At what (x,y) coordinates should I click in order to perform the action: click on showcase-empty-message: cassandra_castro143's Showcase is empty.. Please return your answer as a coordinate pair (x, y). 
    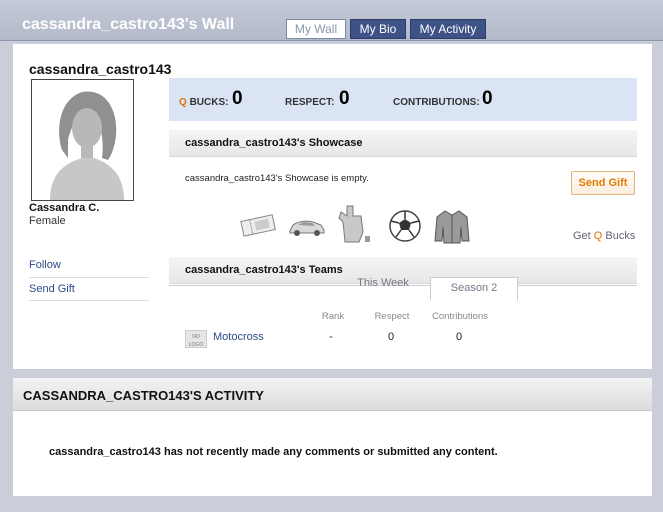
    Looking at the image, I should click on (277, 178).